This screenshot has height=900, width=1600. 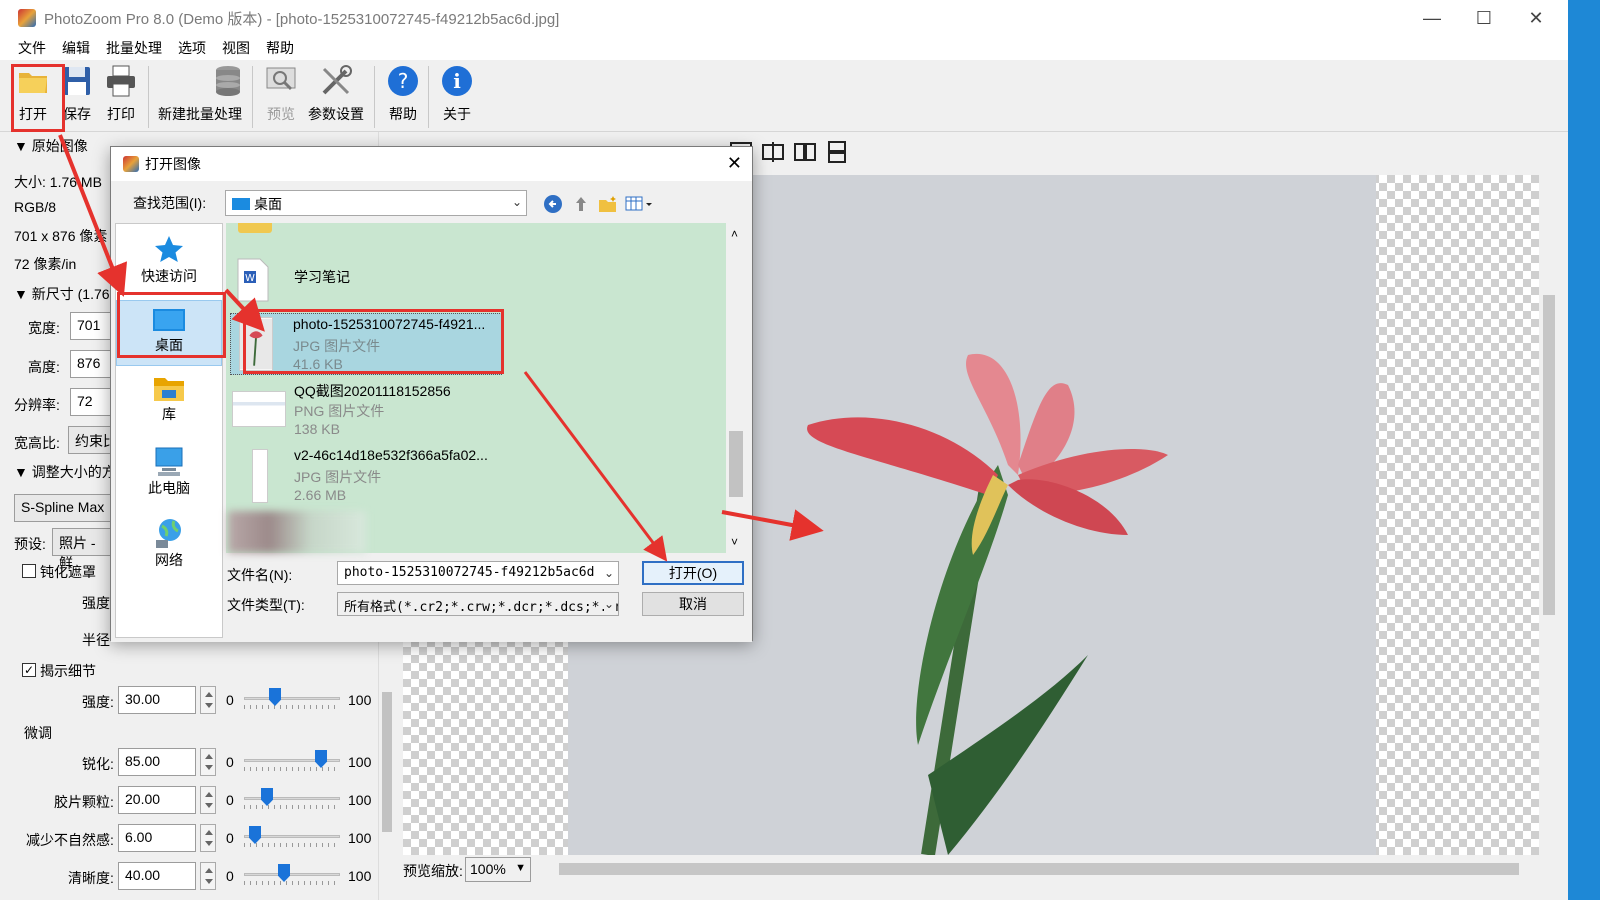 What do you see at coordinates (1484, 18) in the screenshot?
I see `maximize-button: ☐` at bounding box center [1484, 18].